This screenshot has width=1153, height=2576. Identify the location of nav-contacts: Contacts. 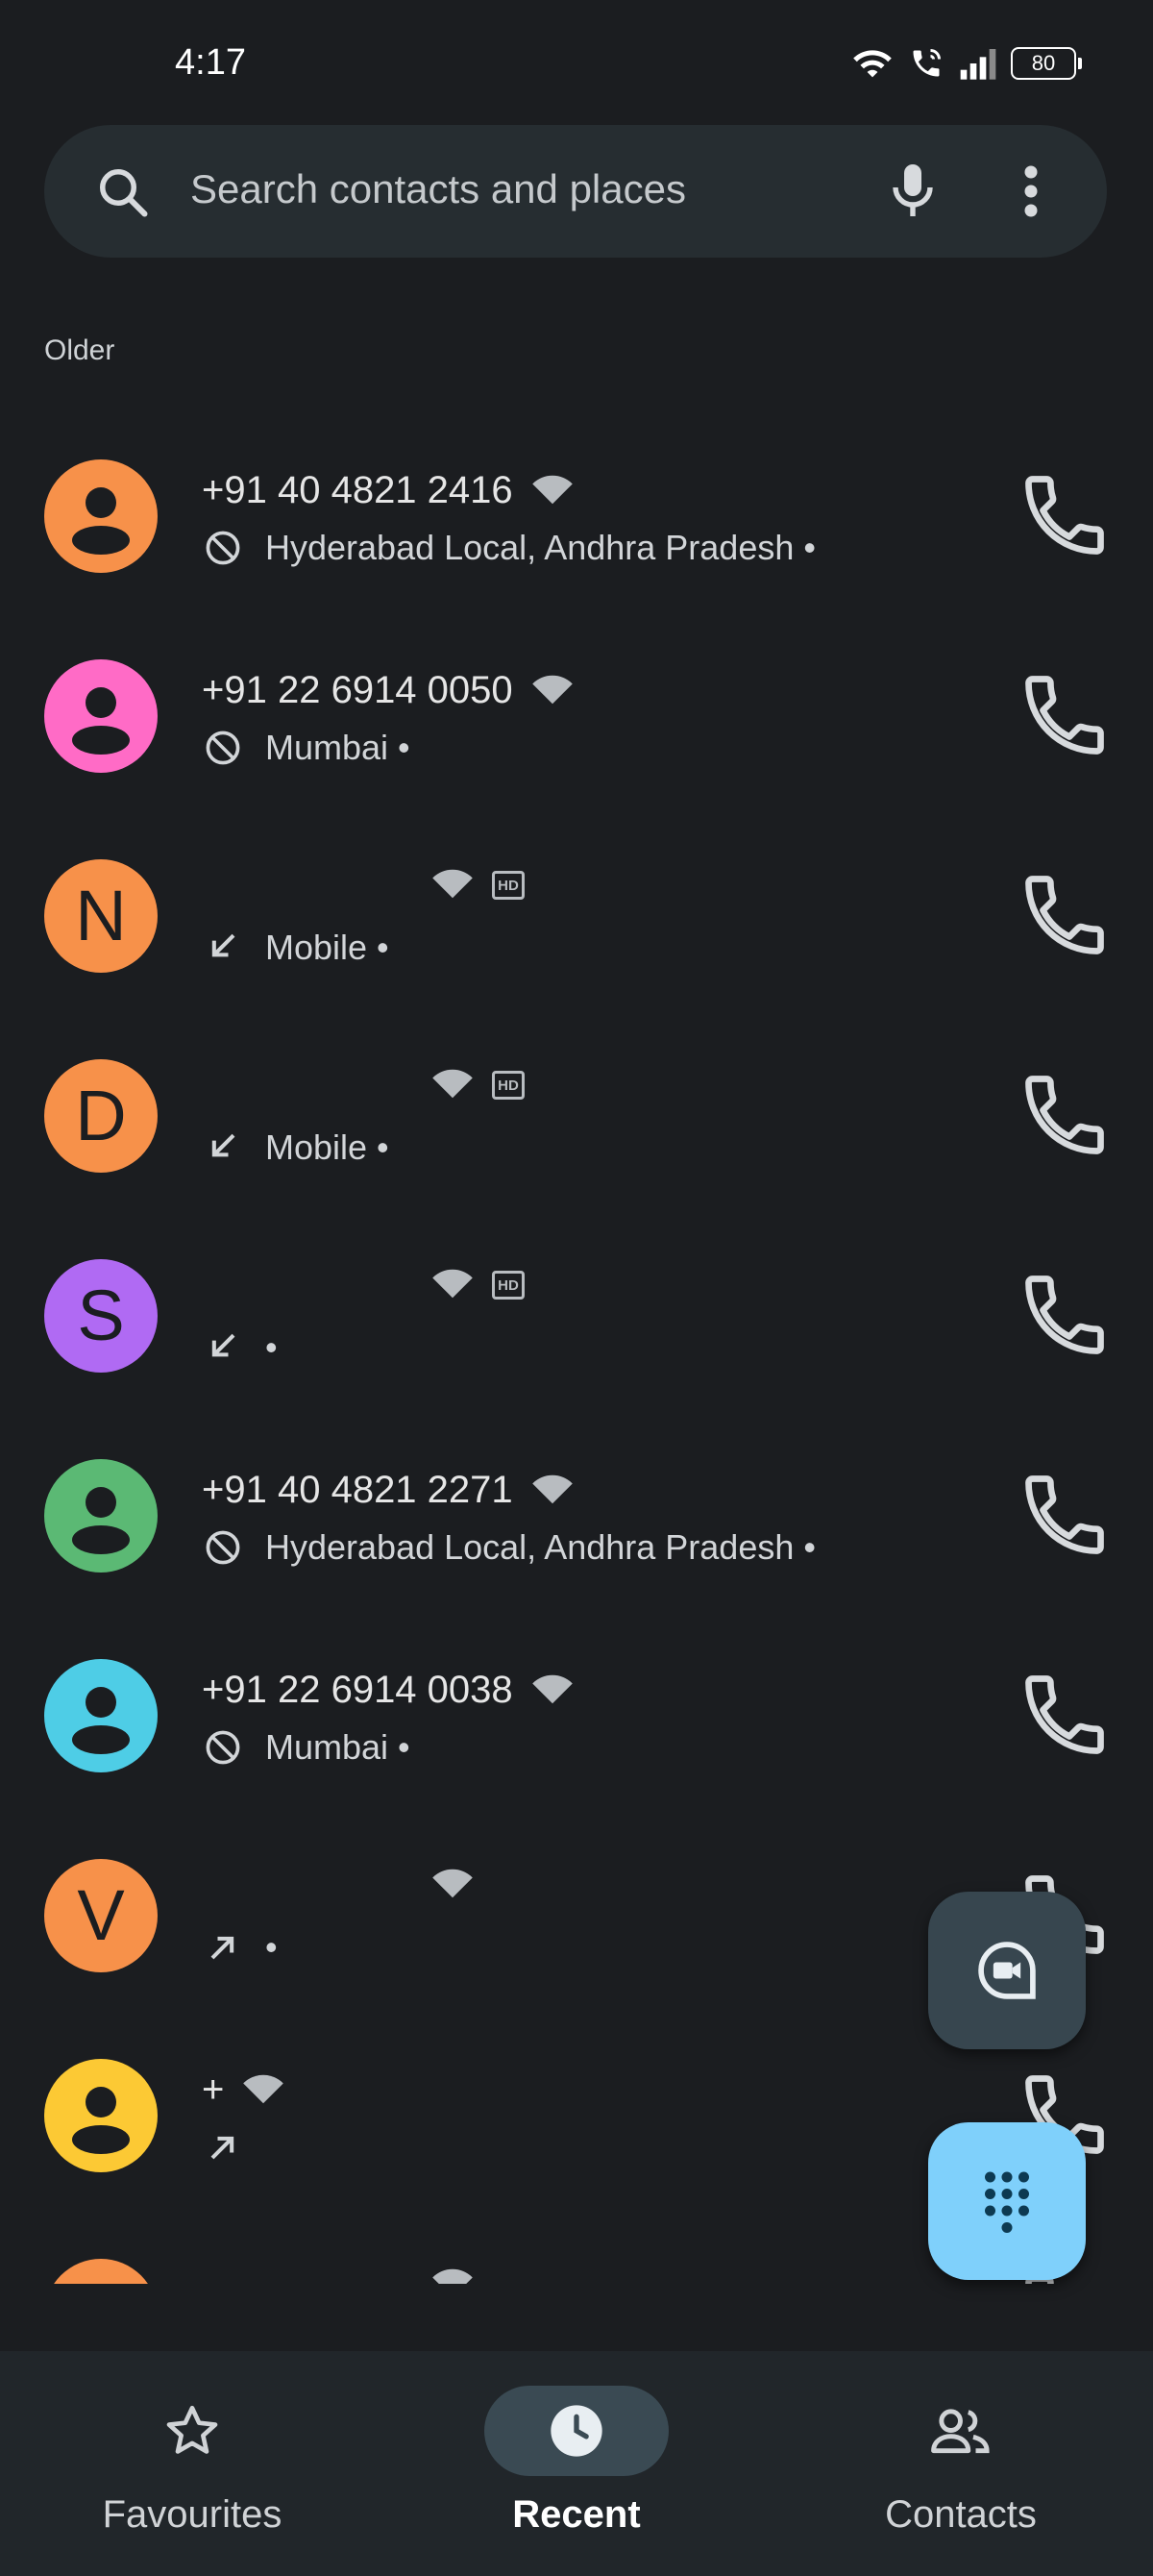
(961, 2463).